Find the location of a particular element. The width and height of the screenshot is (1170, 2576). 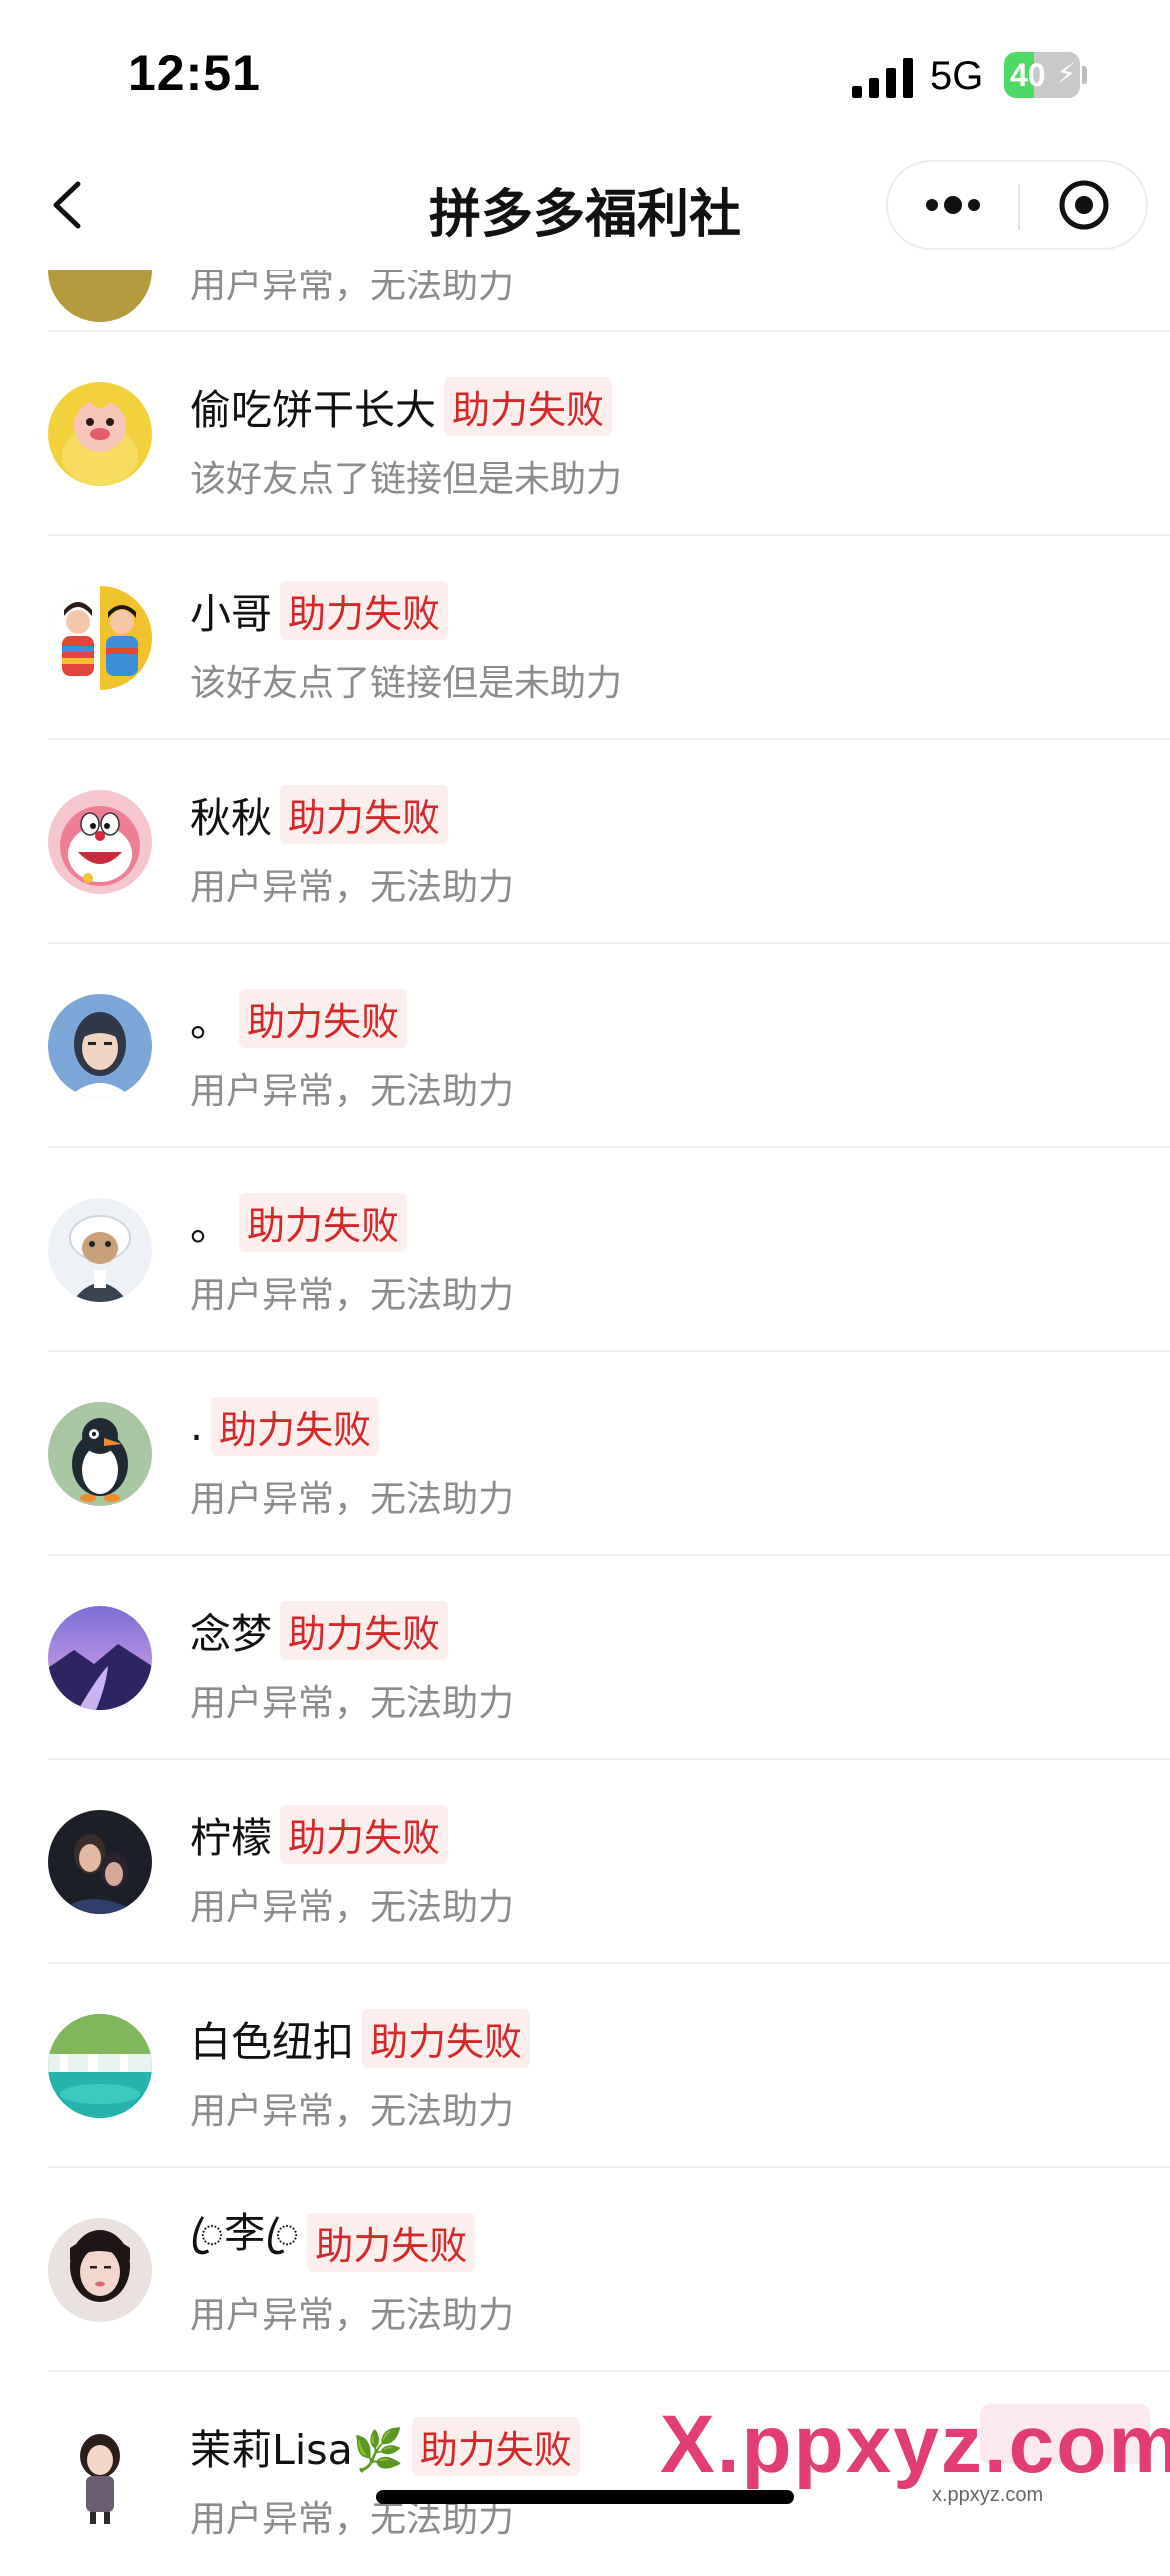

status-time: 12:51 is located at coordinates (194, 73).